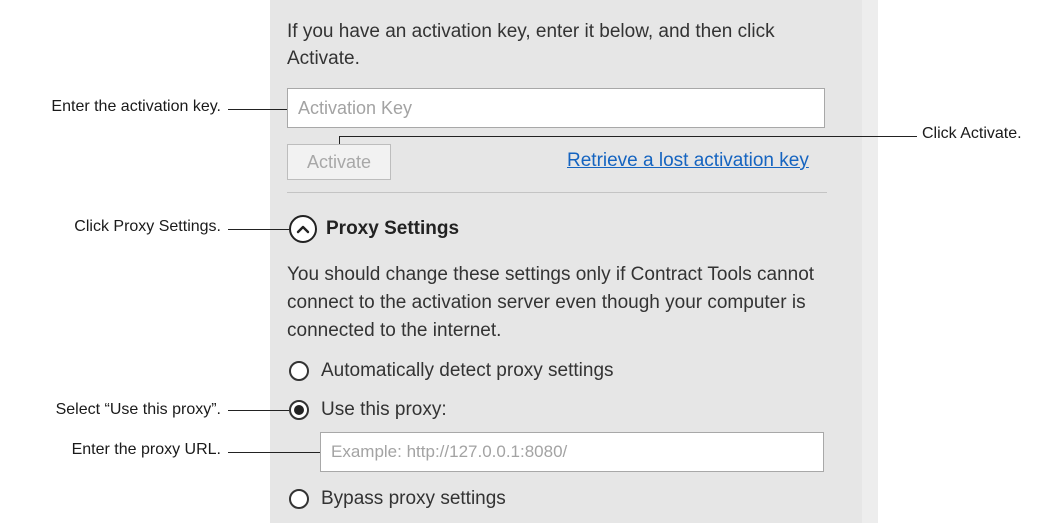 The width and height of the screenshot is (1047, 523). Describe the element at coordinates (303, 229) in the screenshot. I see `chevron-up-icon` at that location.